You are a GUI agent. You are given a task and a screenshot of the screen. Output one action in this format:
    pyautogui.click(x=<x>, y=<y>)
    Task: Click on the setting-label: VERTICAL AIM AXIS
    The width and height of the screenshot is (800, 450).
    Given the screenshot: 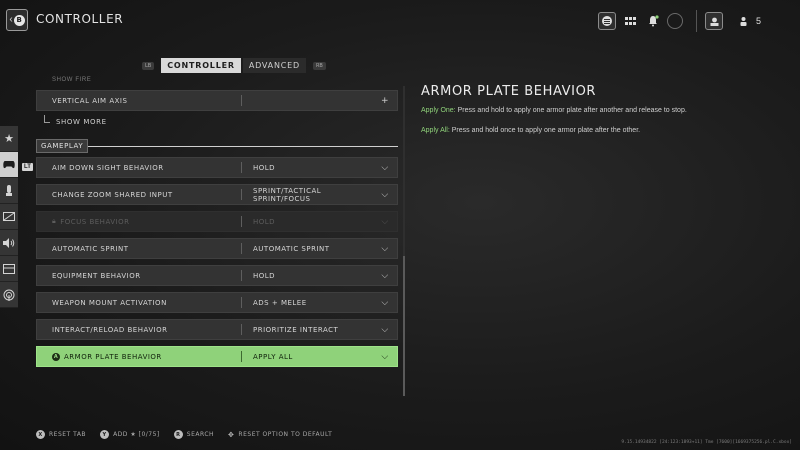 What is the action you would take?
    pyautogui.click(x=90, y=100)
    